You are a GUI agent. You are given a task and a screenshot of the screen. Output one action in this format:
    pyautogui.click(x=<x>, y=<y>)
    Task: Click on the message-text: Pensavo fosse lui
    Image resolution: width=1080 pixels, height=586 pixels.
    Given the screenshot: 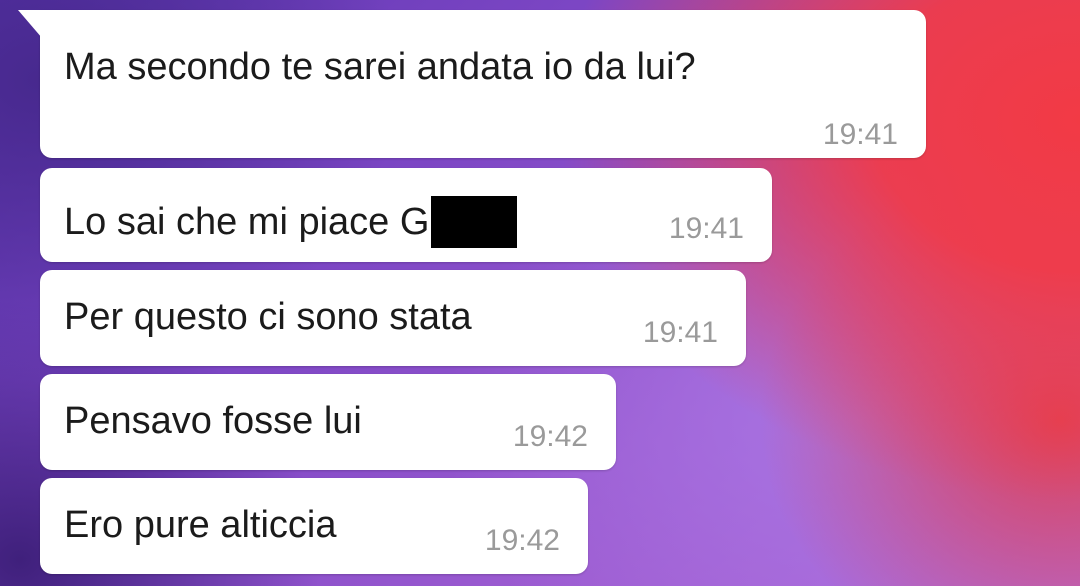 What is the action you would take?
    pyautogui.click(x=213, y=421)
    